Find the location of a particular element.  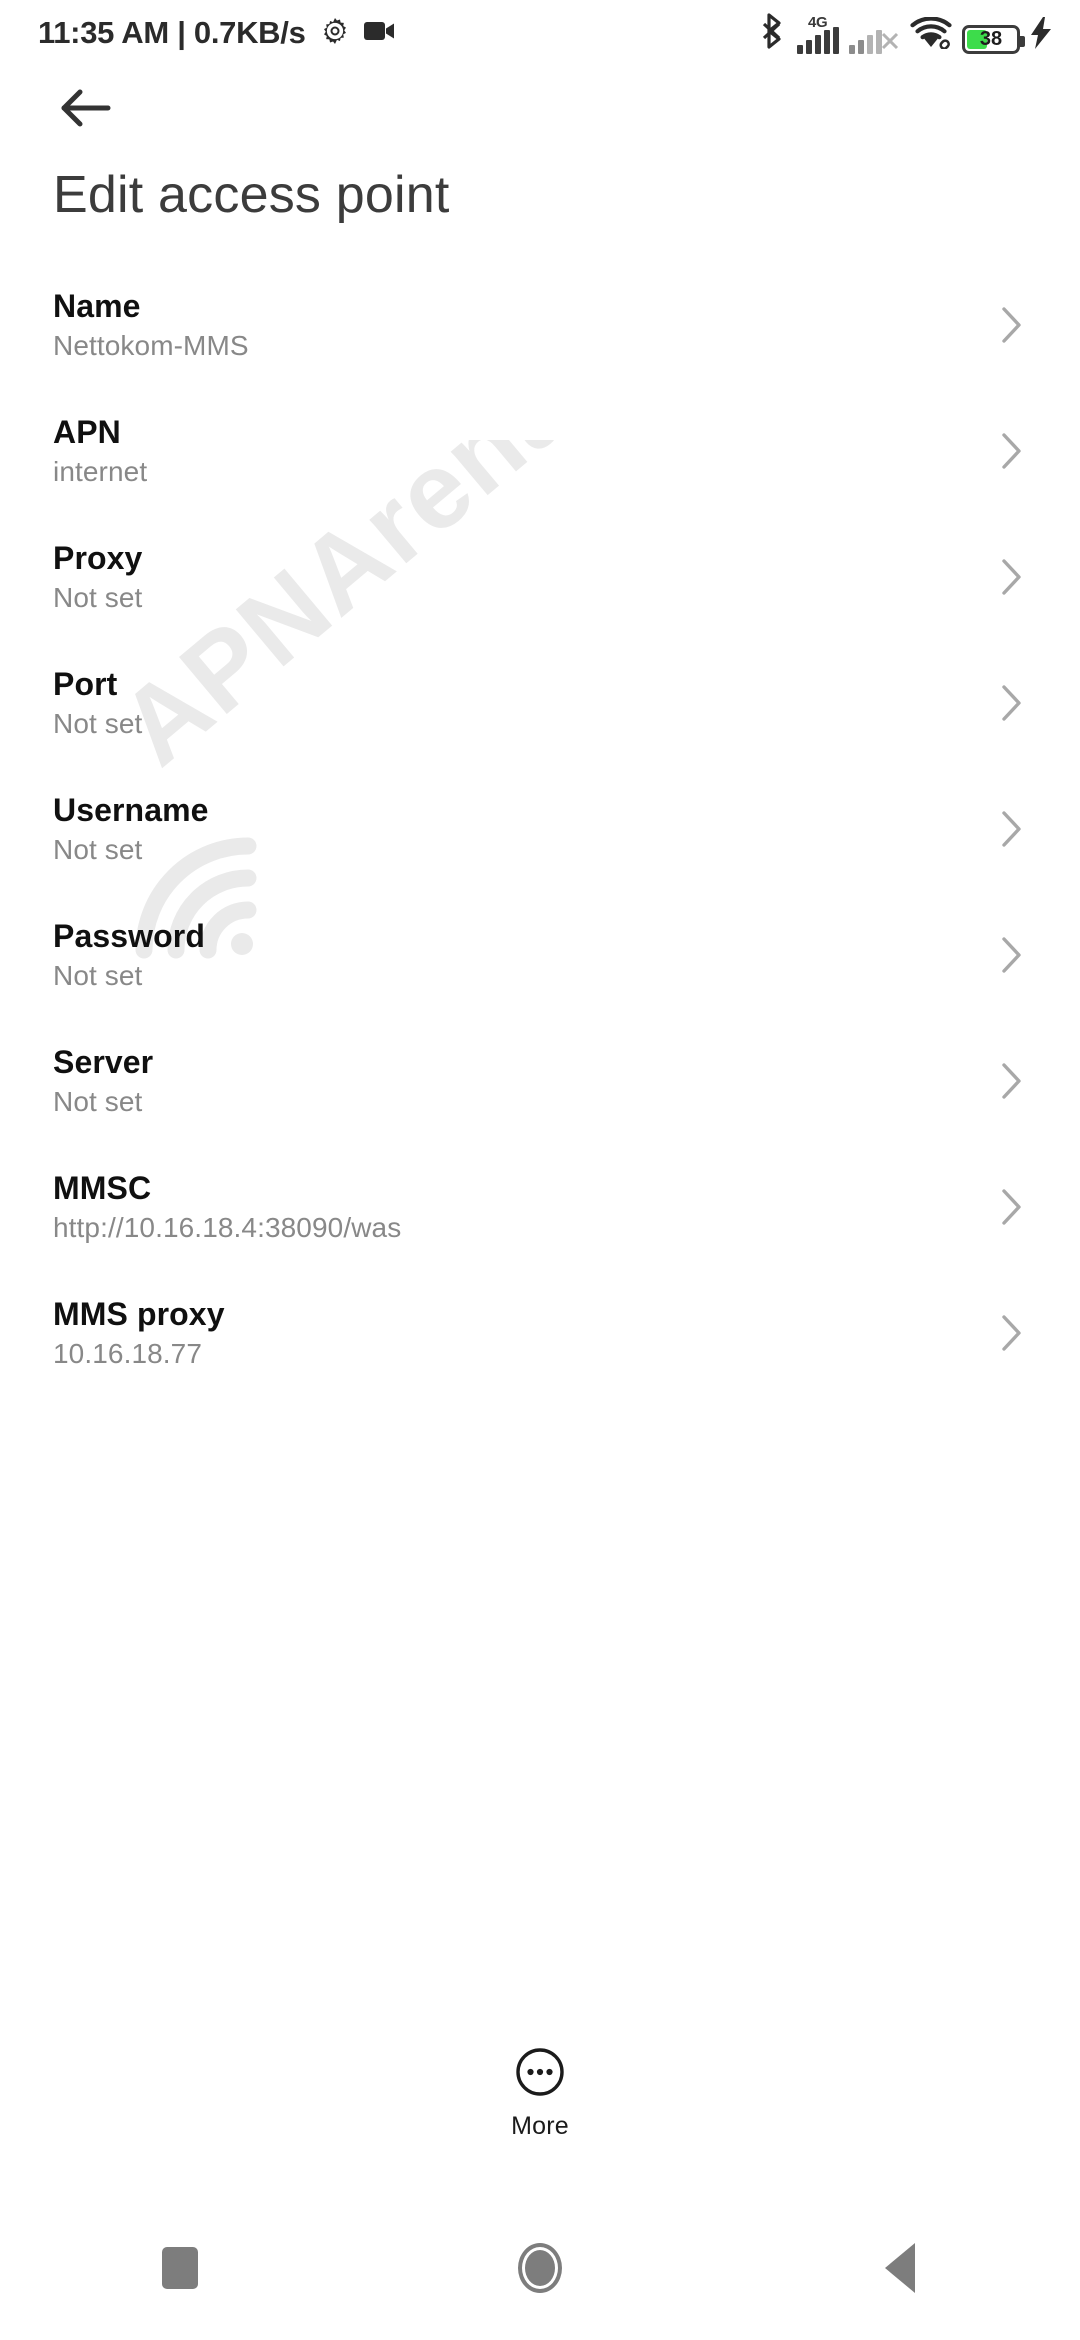

row-texts: APN internet is located at coordinates (100, 450).